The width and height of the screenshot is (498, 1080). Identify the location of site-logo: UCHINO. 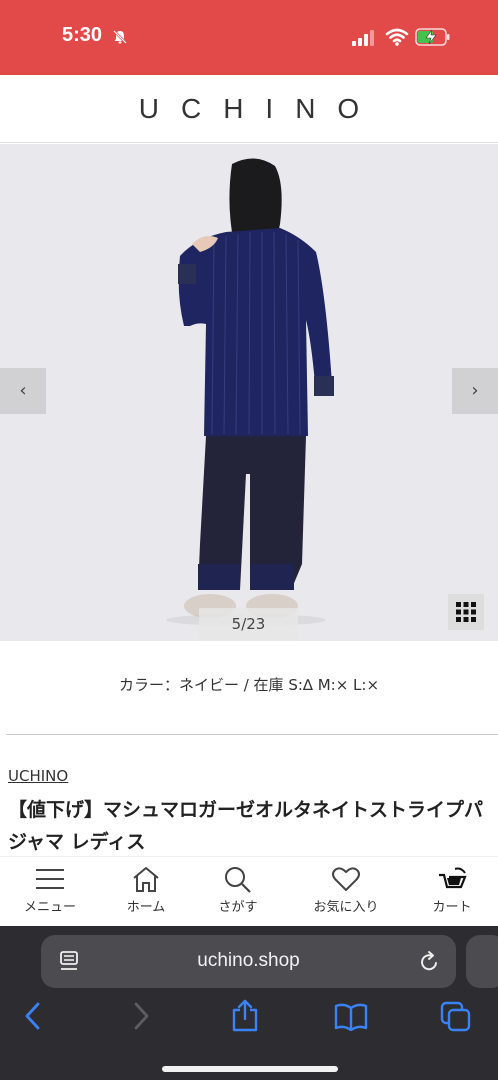
(249, 109).